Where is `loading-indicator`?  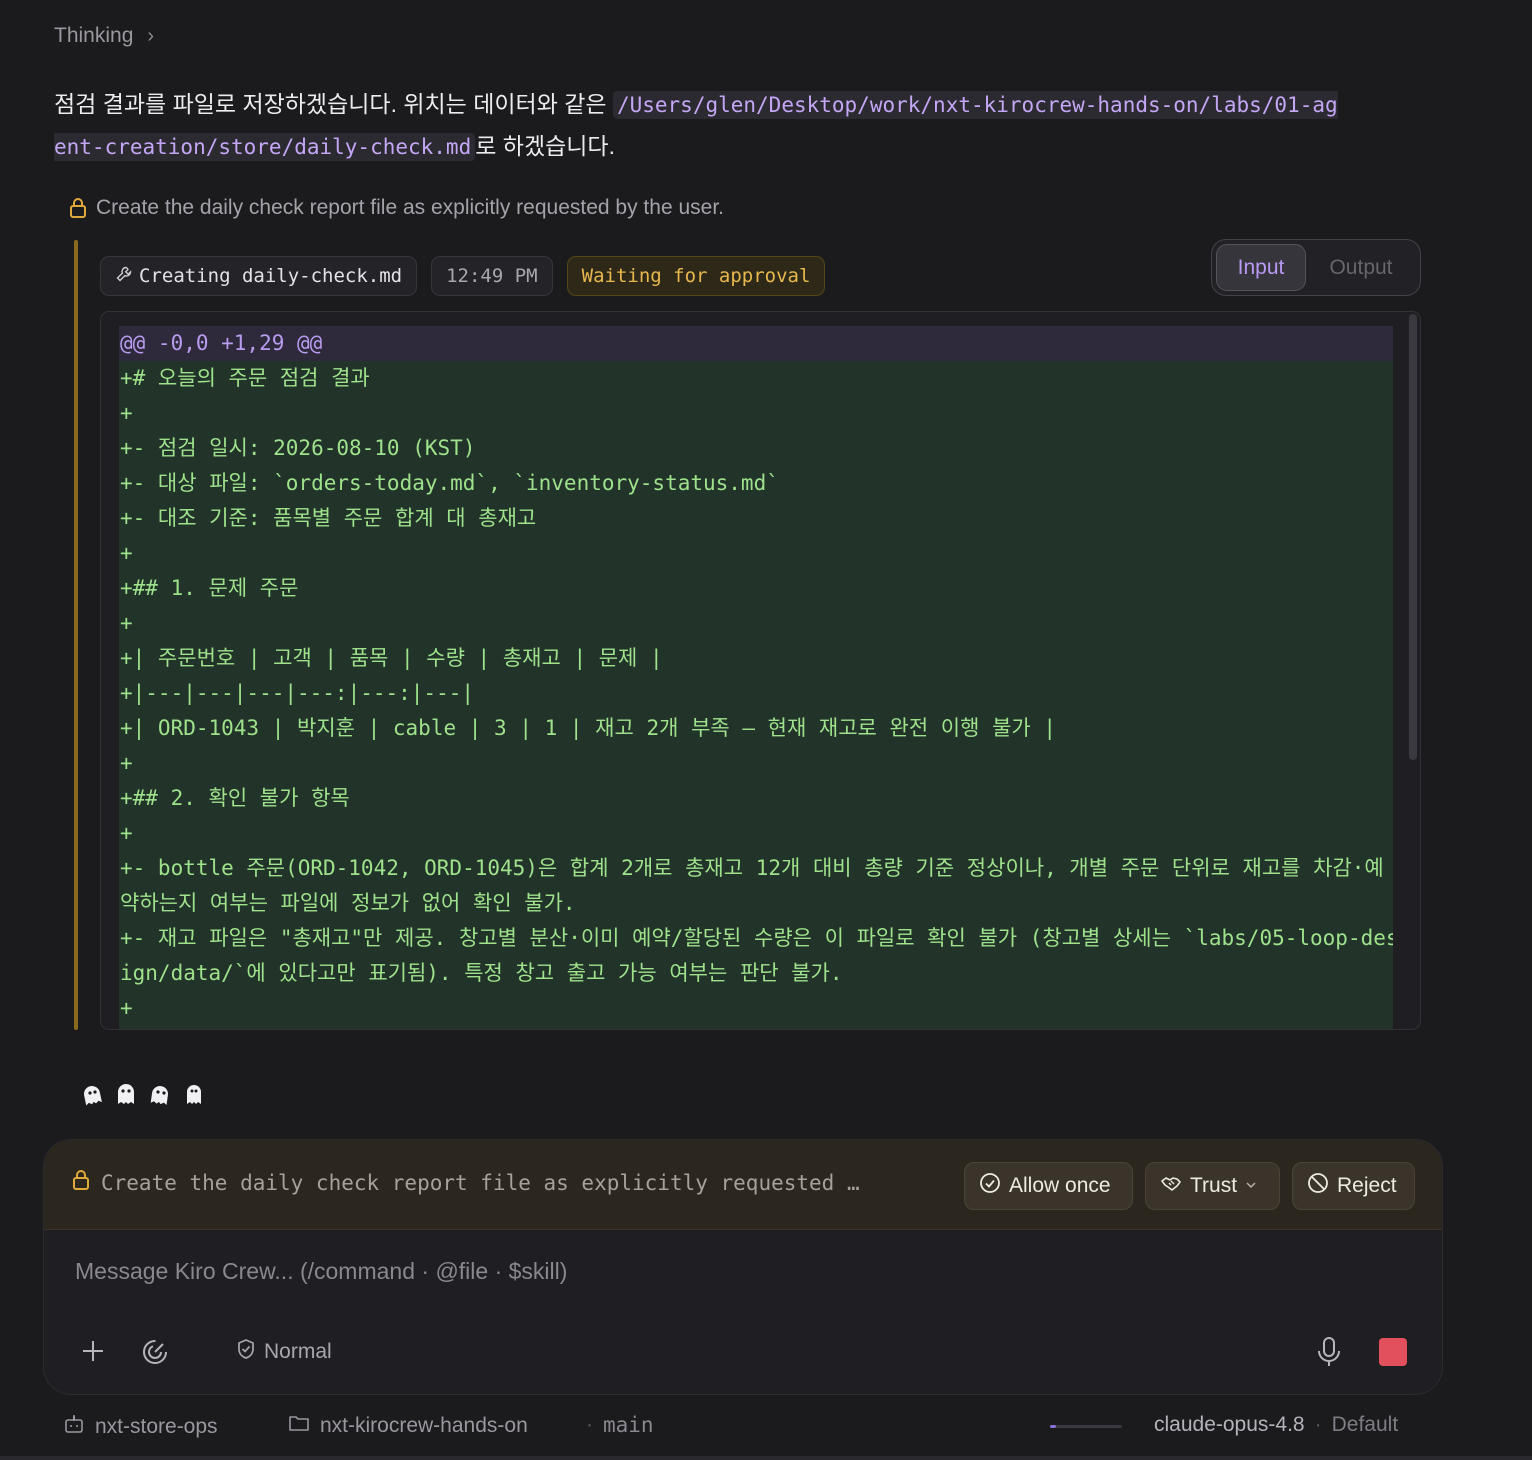 loading-indicator is located at coordinates (143, 1094).